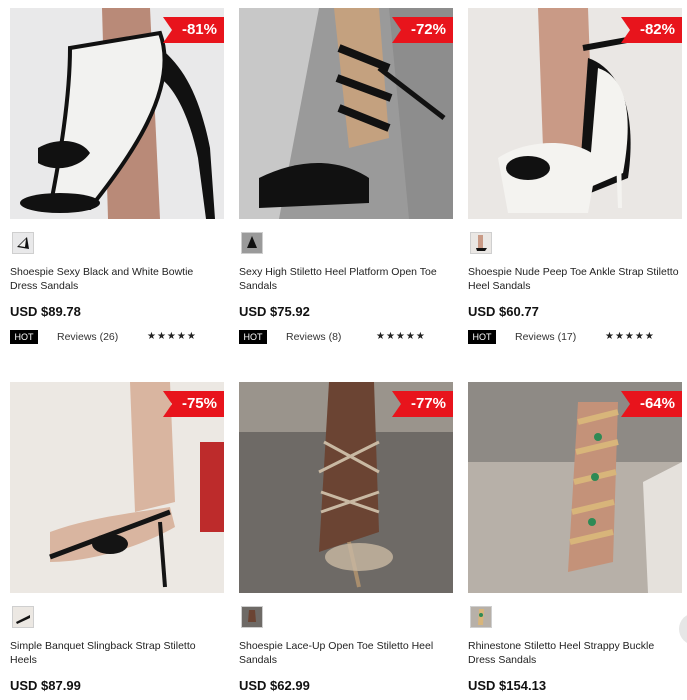 The width and height of the screenshot is (687, 700). I want to click on discount-badge: -81%, so click(193, 30).